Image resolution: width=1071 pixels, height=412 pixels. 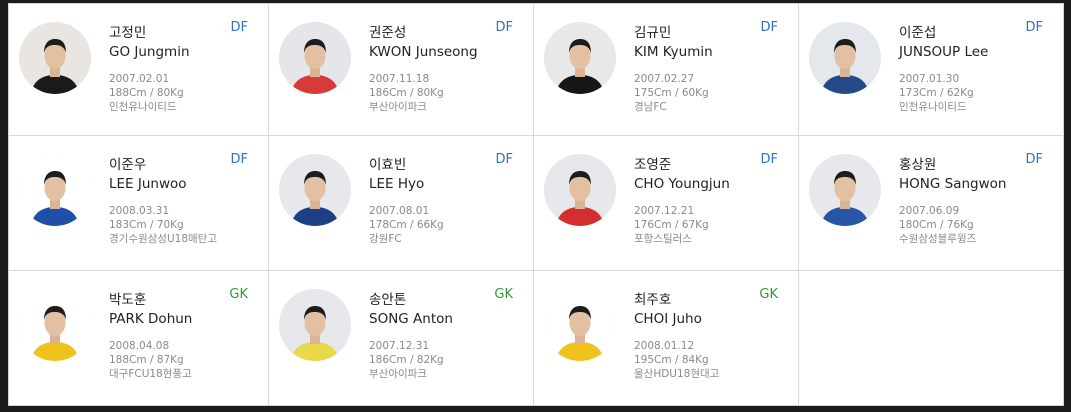 What do you see at coordinates (663, 239) in the screenshot?
I see `player-team: 포항스틸러스` at bounding box center [663, 239].